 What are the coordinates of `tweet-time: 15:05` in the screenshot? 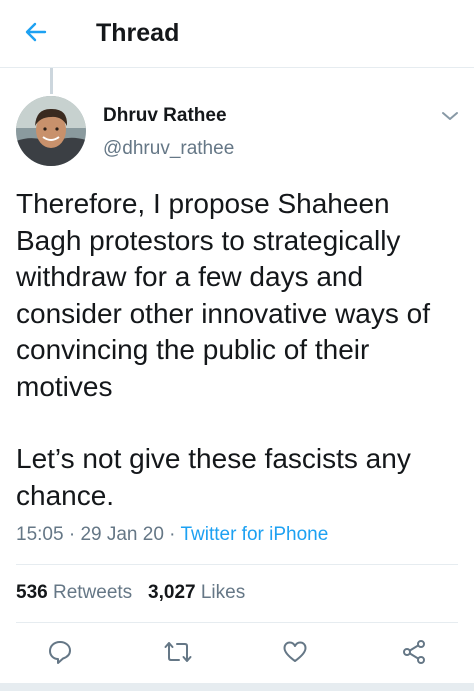 It's located at (40, 534).